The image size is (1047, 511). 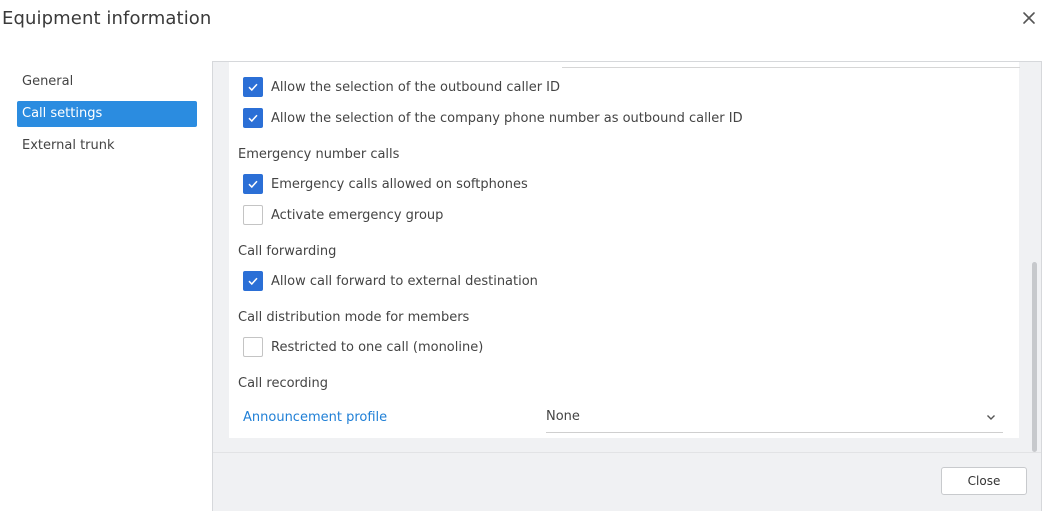 I want to click on distribution-section-title: Call distribution mode for members, so click(x=354, y=317).